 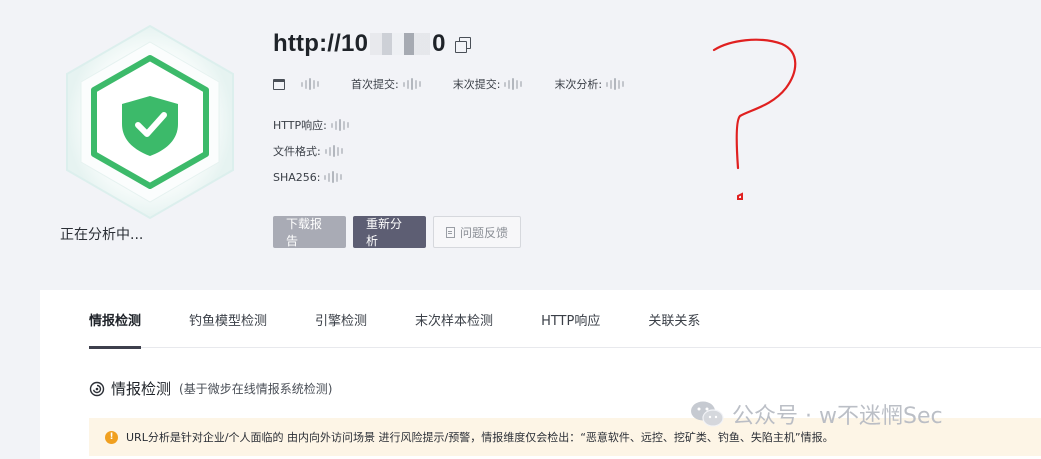 I want to click on meta-last-analysis: 末次分析:, so click(x=589, y=84).